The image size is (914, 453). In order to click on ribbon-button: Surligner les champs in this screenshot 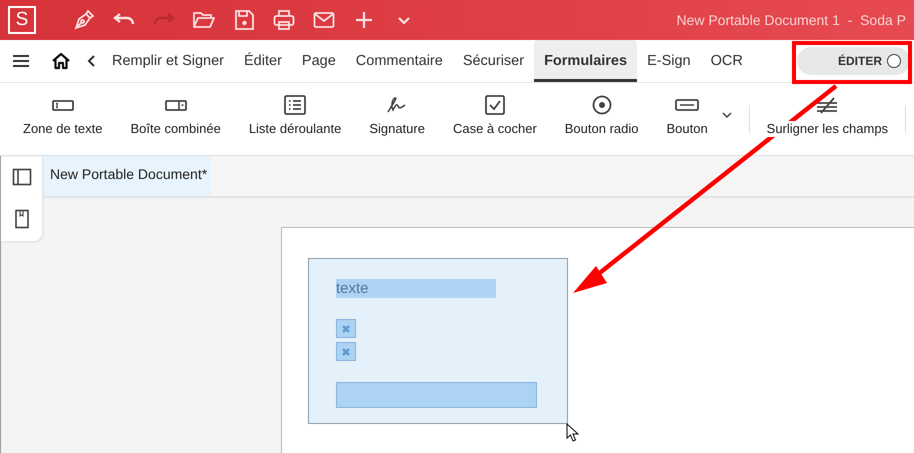, I will do `click(828, 119)`.